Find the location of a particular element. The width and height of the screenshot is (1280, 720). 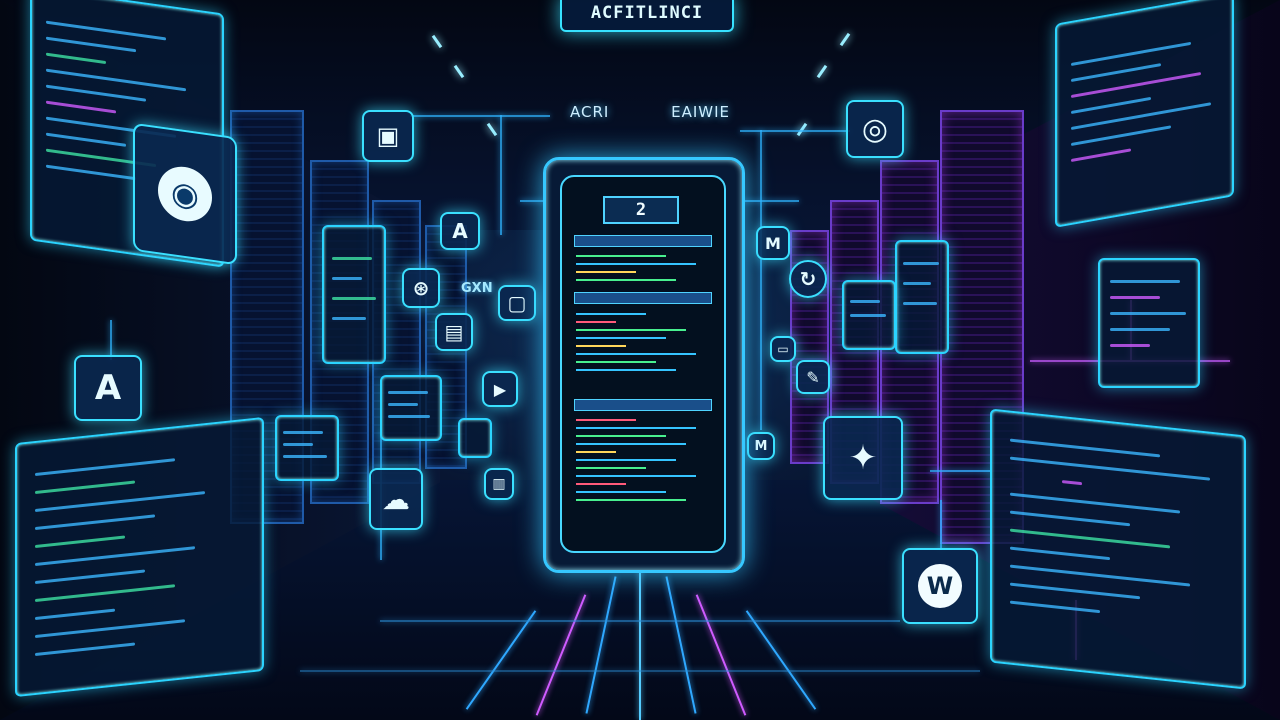

chart-icon: ▥ is located at coordinates (499, 484).